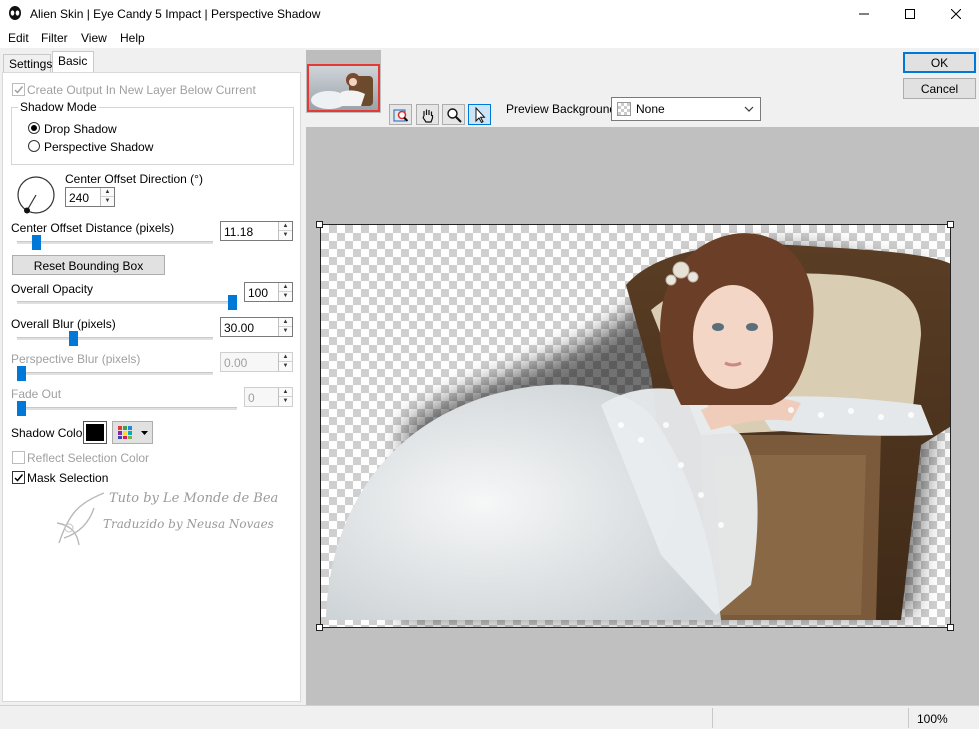 The image size is (979, 729). Describe the element at coordinates (134, 179) in the screenshot. I see `center-offset-direction-label: Center Offset Direction (°)` at that location.